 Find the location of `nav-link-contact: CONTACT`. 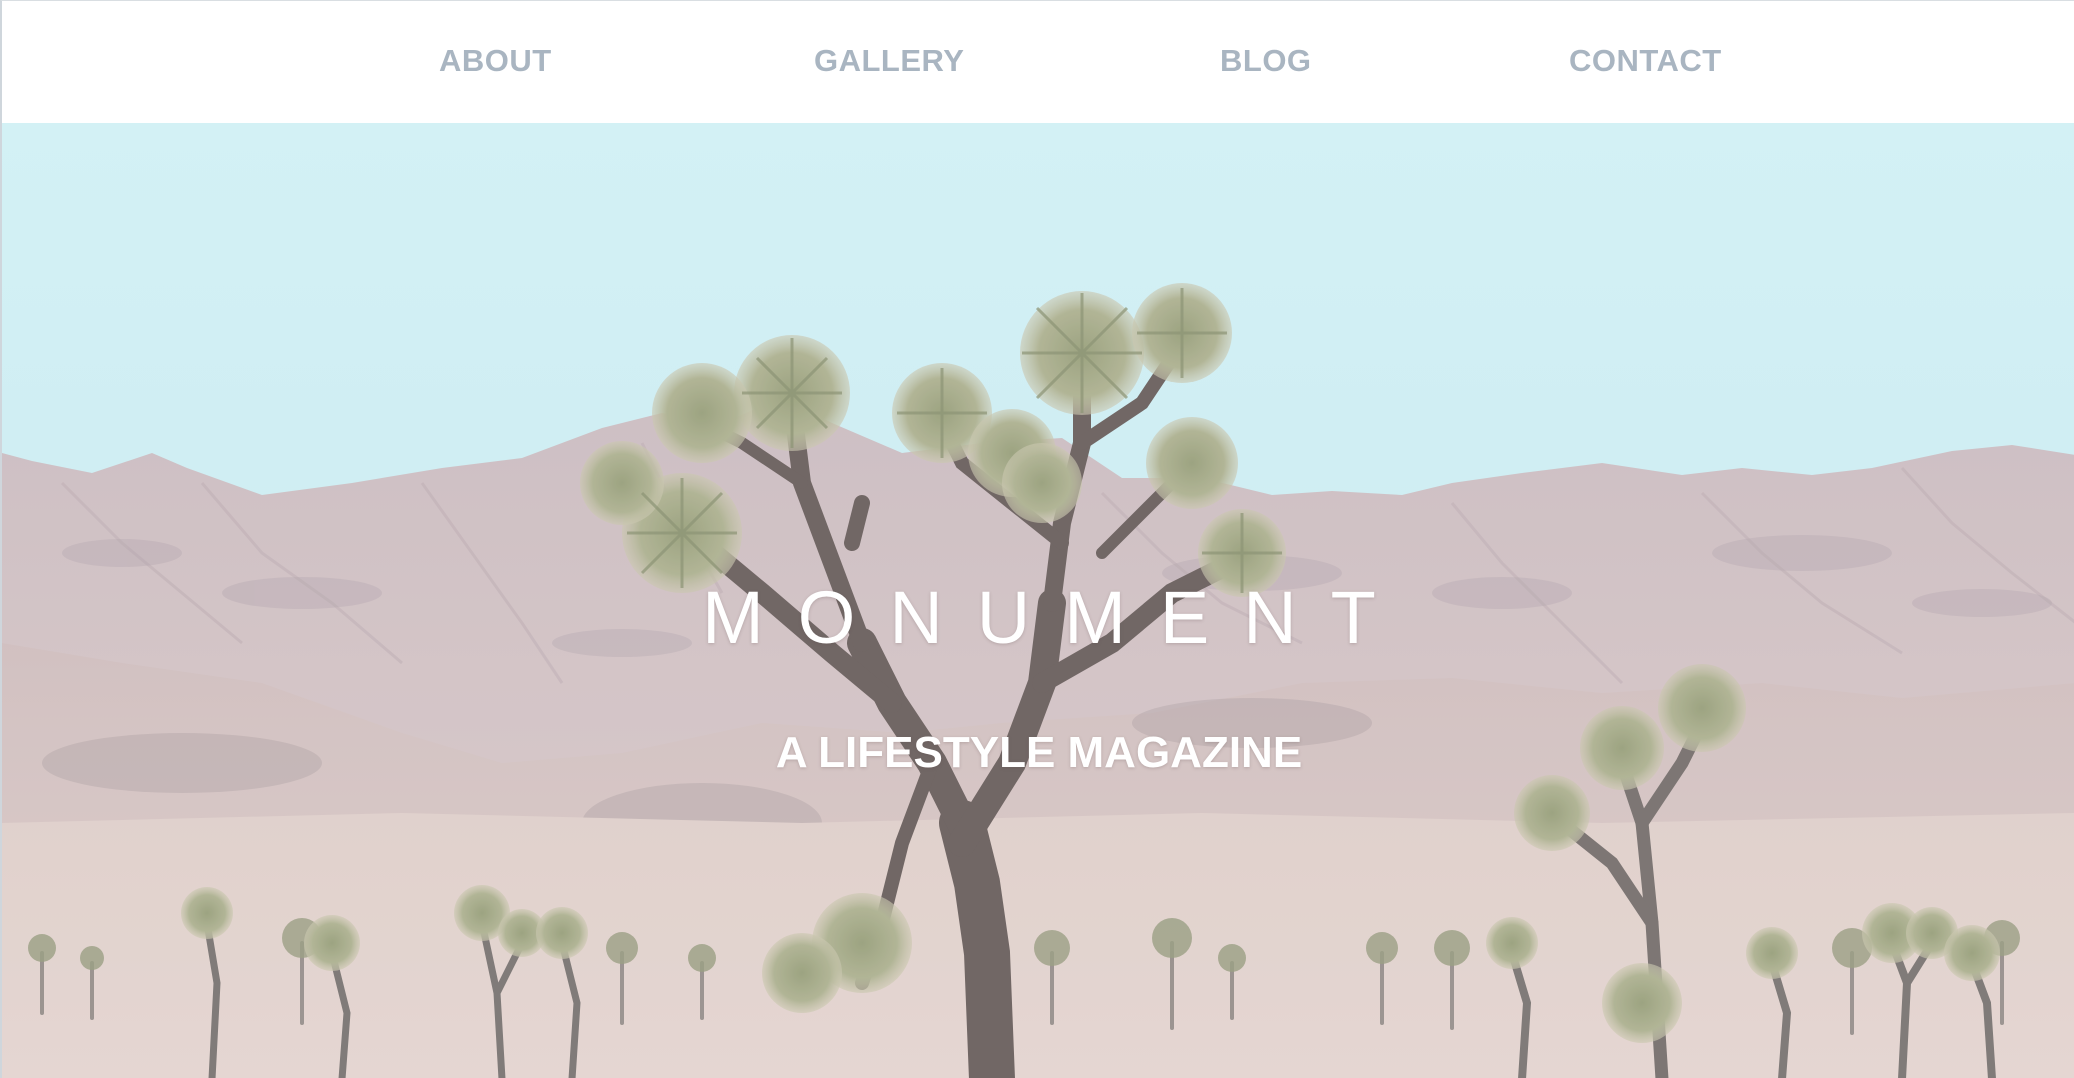

nav-link-contact: CONTACT is located at coordinates (1645, 61).